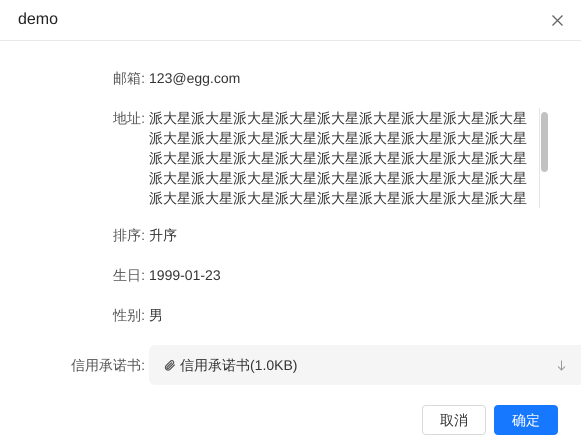 The width and height of the screenshot is (581, 446). Describe the element at coordinates (129, 118) in the screenshot. I see `field-label: 地址:` at that location.